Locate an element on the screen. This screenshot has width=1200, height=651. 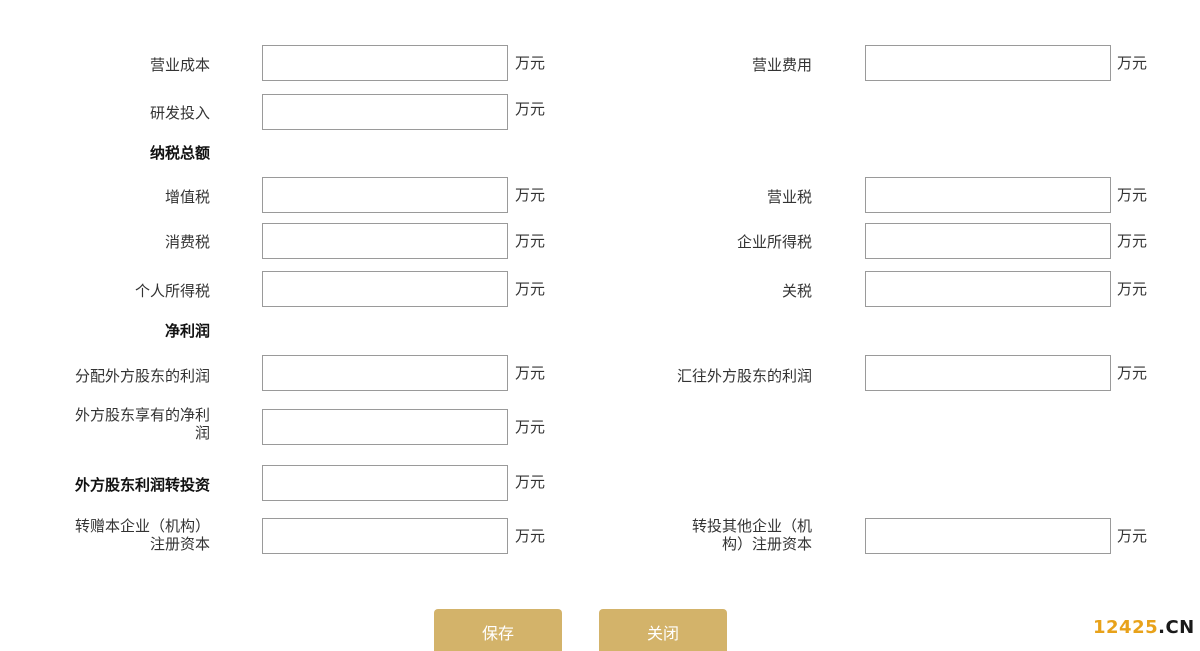
unit-foreign-profit-reinvestment: 万元 is located at coordinates (530, 482).